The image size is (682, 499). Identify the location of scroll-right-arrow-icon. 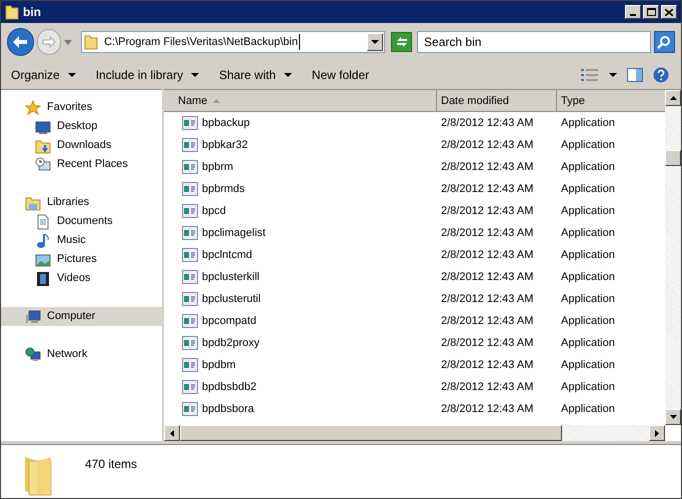
(657, 433).